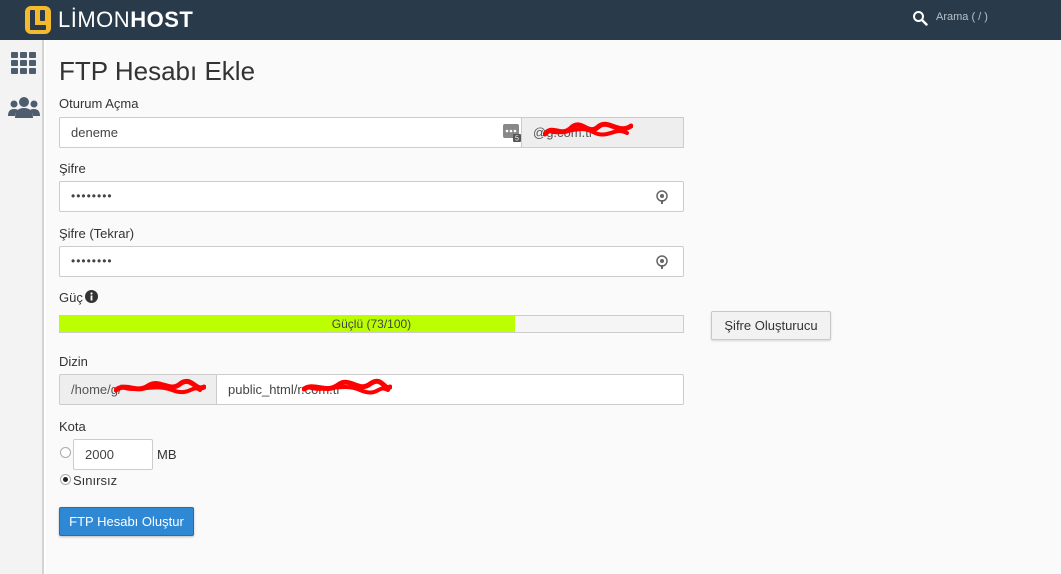  Describe the element at coordinates (167, 454) in the screenshot. I see `quota-unit: MB` at that location.